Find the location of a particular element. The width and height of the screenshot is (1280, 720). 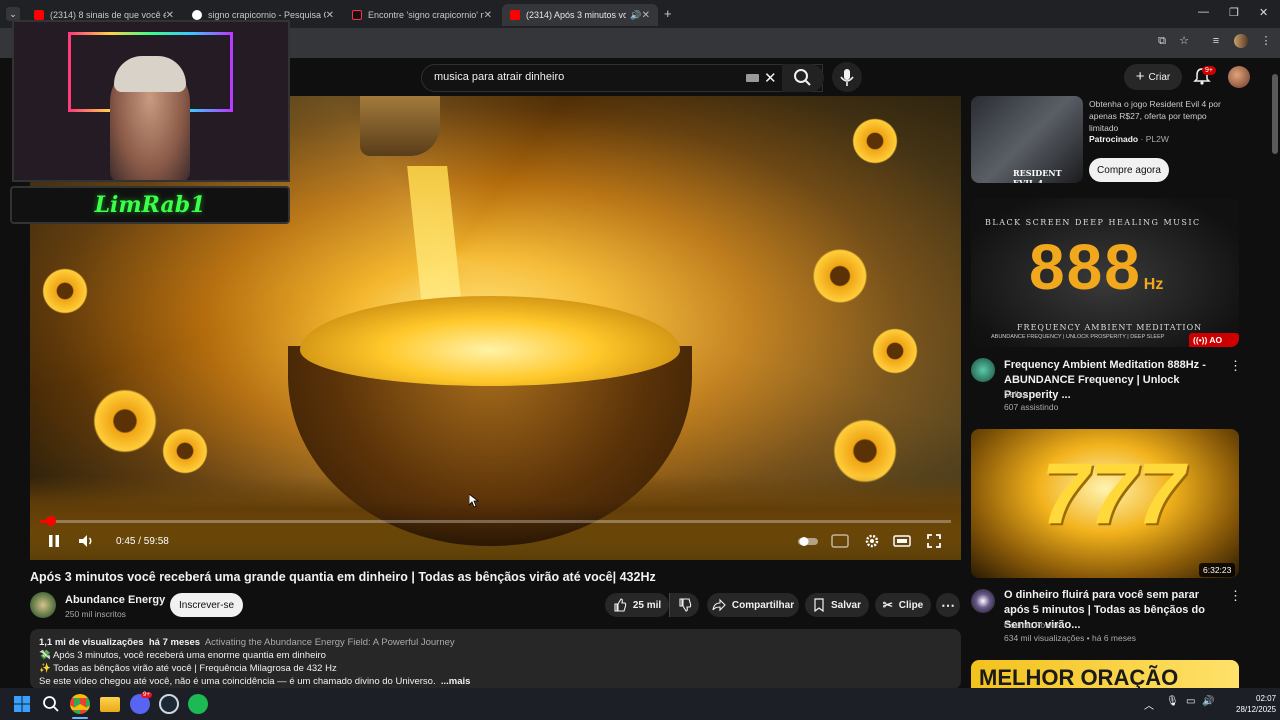

system-clock: 02:07 28/12/2025 is located at coordinates (1256, 704).